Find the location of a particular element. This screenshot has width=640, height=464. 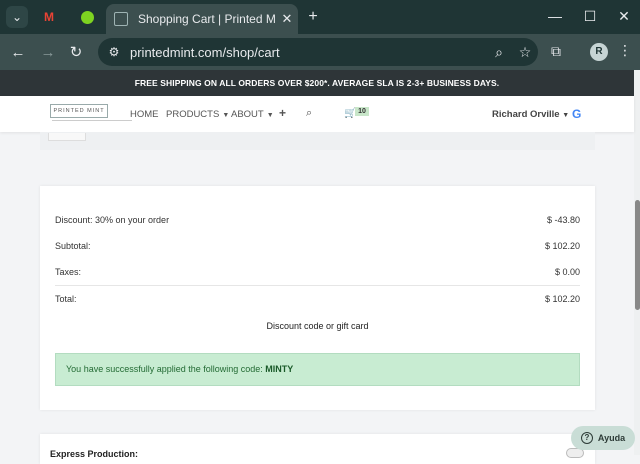

tab-title: Shopping Cart | Printed Mint is located at coordinates (207, 19).